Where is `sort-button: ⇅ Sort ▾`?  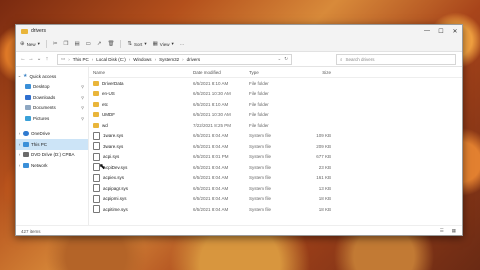 sort-button: ⇅ Sort ▾ is located at coordinates (136, 44).